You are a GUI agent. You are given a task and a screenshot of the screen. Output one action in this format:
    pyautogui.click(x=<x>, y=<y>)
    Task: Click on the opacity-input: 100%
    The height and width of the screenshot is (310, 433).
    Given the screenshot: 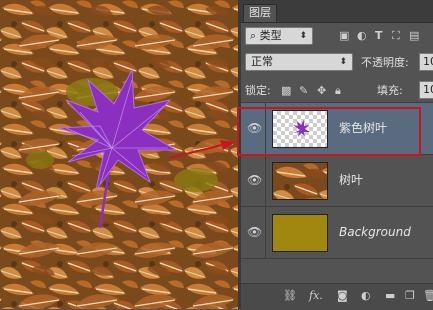 What is the action you would take?
    pyautogui.click(x=426, y=62)
    